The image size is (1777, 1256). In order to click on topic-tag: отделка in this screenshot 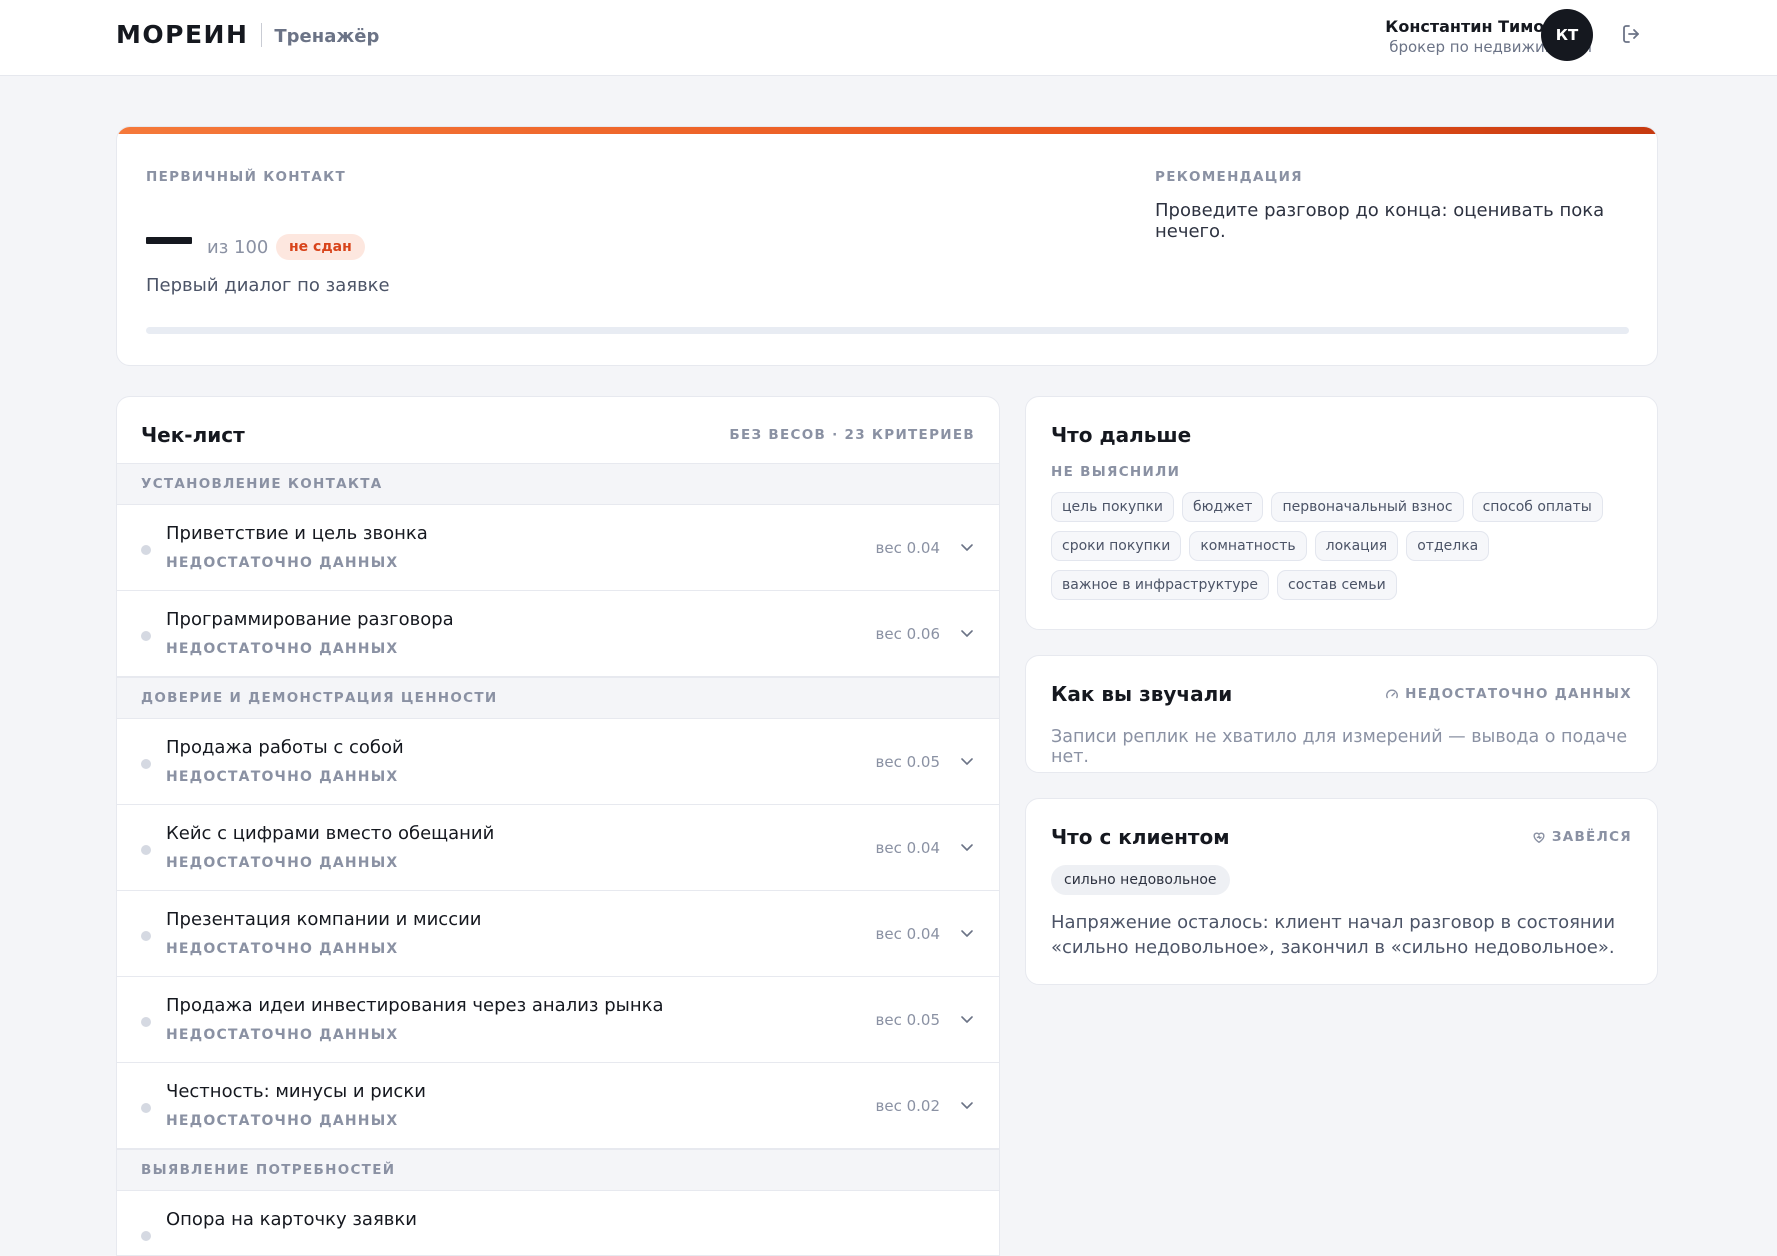, I will do `click(1448, 546)`.